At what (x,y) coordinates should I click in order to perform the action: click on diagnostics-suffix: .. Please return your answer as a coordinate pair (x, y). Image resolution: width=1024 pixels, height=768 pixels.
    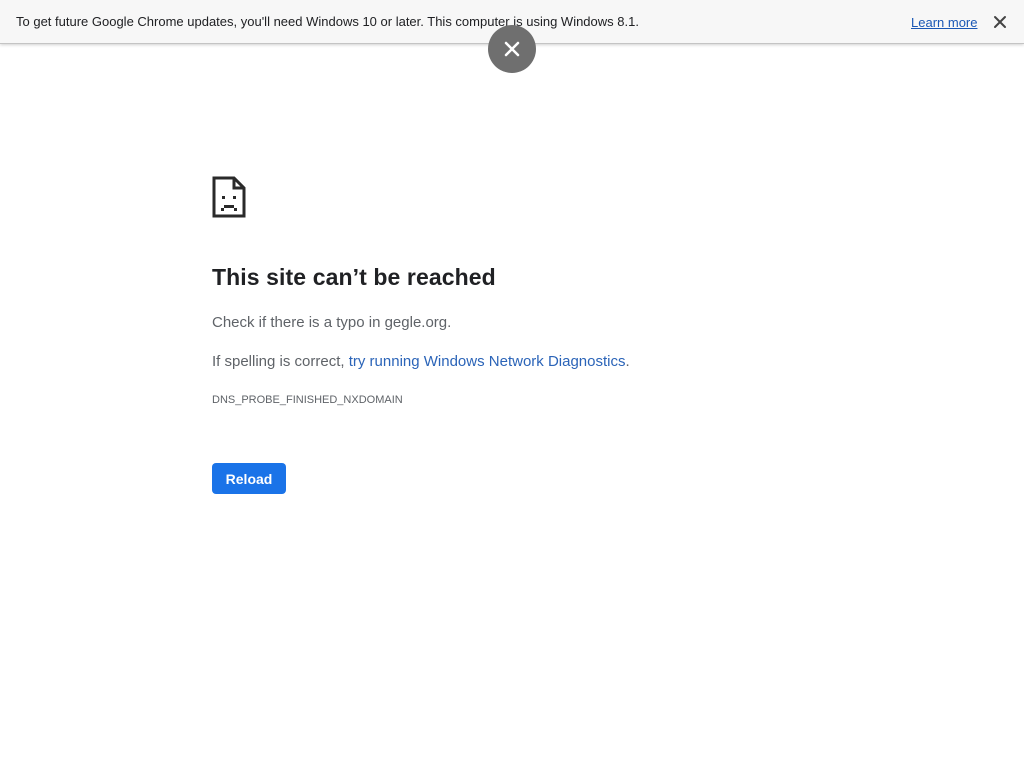
    Looking at the image, I should click on (627, 361).